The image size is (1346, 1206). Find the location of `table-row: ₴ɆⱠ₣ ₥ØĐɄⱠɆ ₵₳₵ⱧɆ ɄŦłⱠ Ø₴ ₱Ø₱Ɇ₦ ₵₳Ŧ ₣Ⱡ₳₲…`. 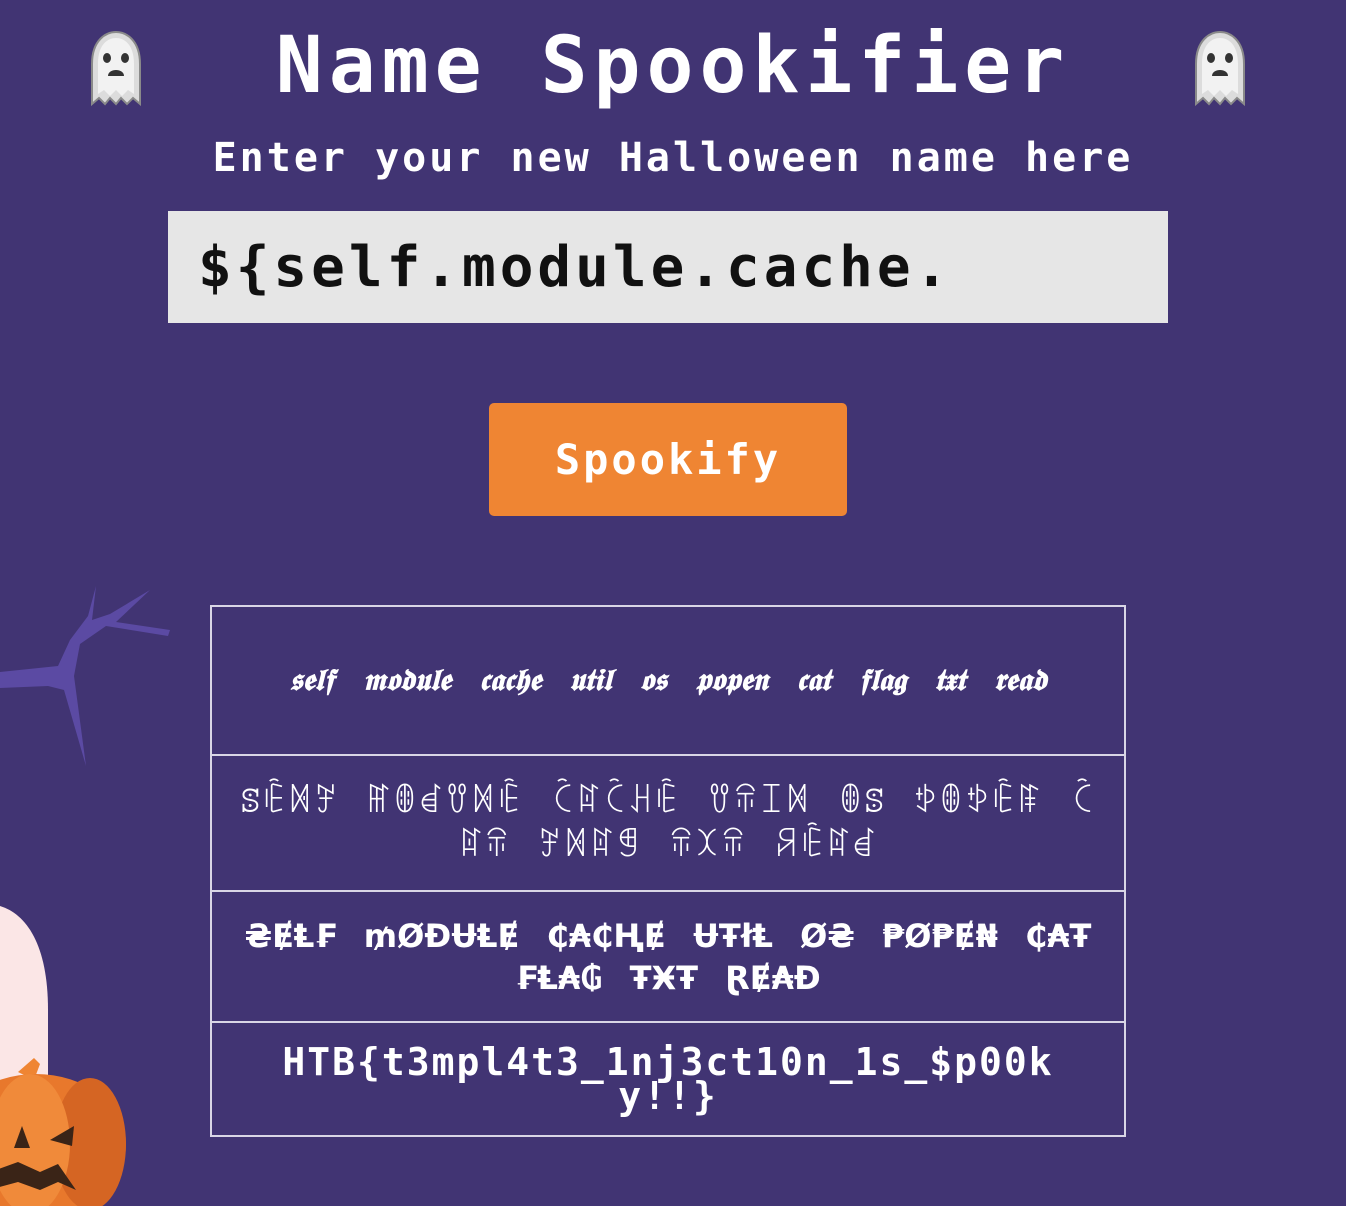

table-row: ₴ɆⱠ₣ ₥ØĐɄⱠɆ ₵₳₵ⱧɆ ɄŦłⱠ Ø₴ ₱Ø₱Ɇ₦ ₵₳Ŧ ₣Ⱡ₳₲… is located at coordinates (668, 956).